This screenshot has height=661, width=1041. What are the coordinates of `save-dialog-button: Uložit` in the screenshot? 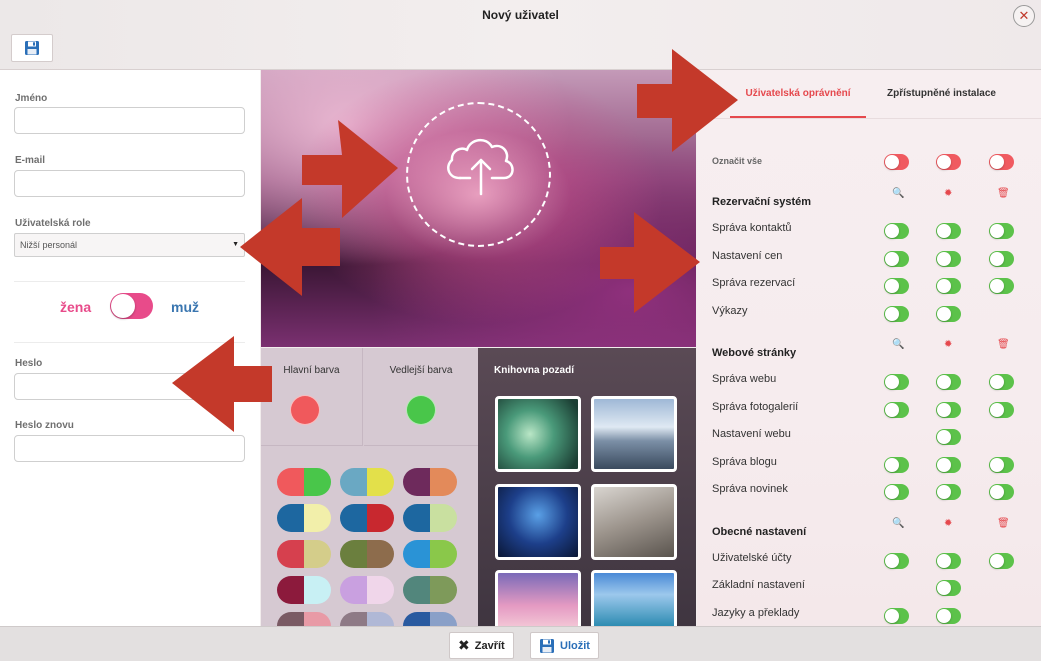 It's located at (564, 645).